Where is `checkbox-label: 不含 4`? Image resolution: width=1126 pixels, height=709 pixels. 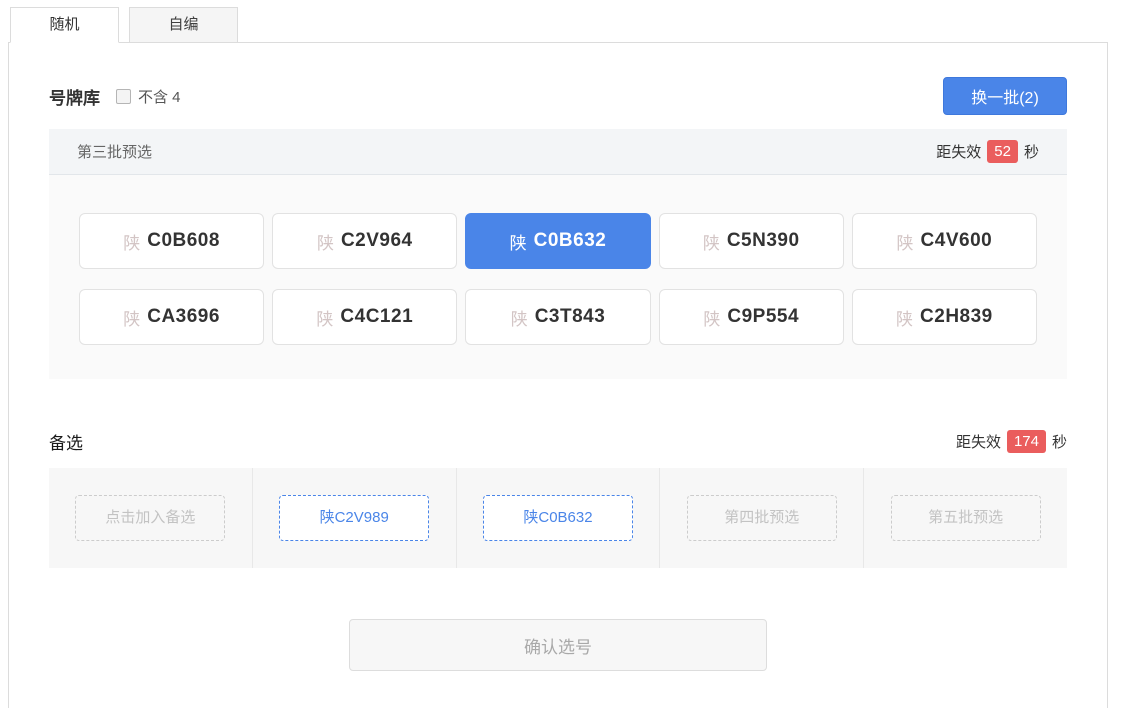 checkbox-label: 不含 4 is located at coordinates (159, 97).